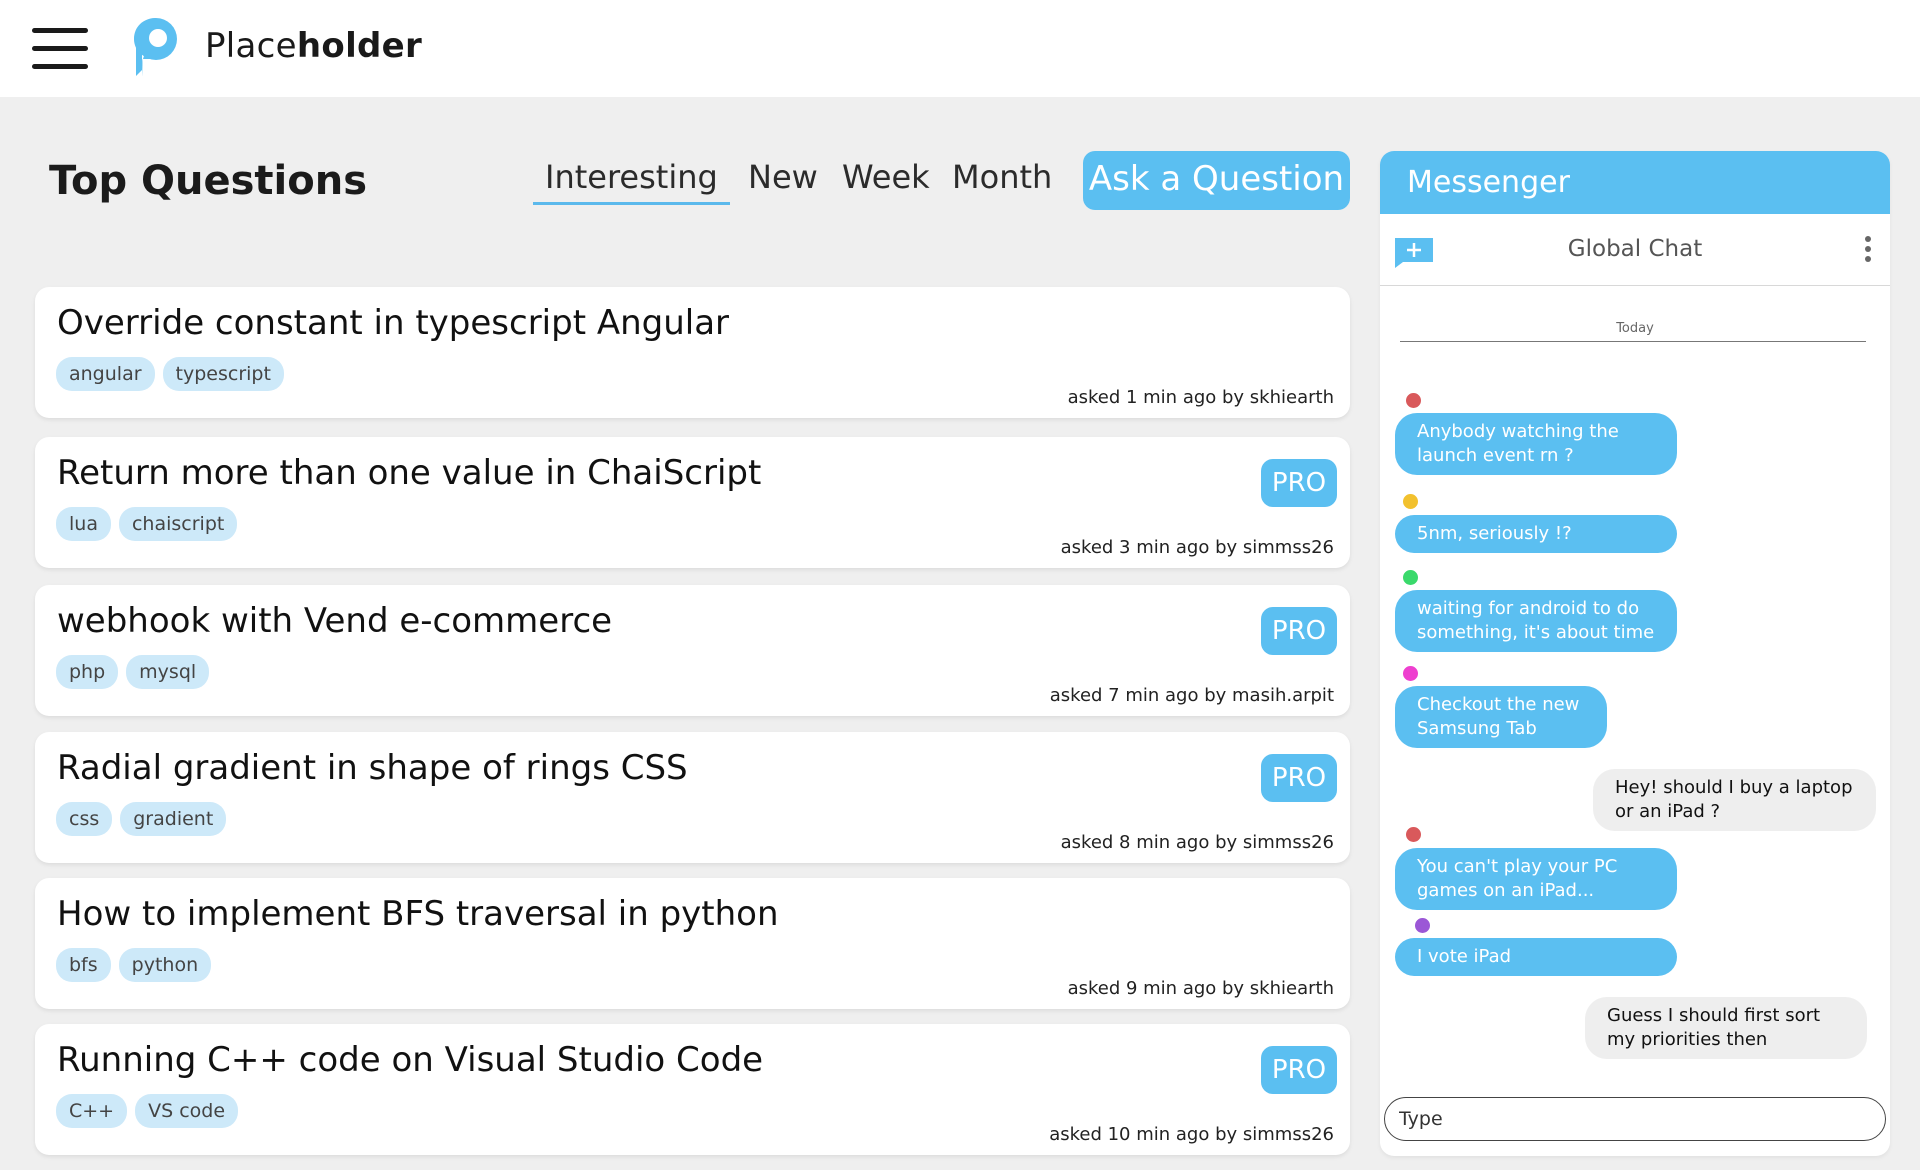 Image resolution: width=1920 pixels, height=1170 pixels. Describe the element at coordinates (165, 965) in the screenshot. I see `tag: python` at that location.